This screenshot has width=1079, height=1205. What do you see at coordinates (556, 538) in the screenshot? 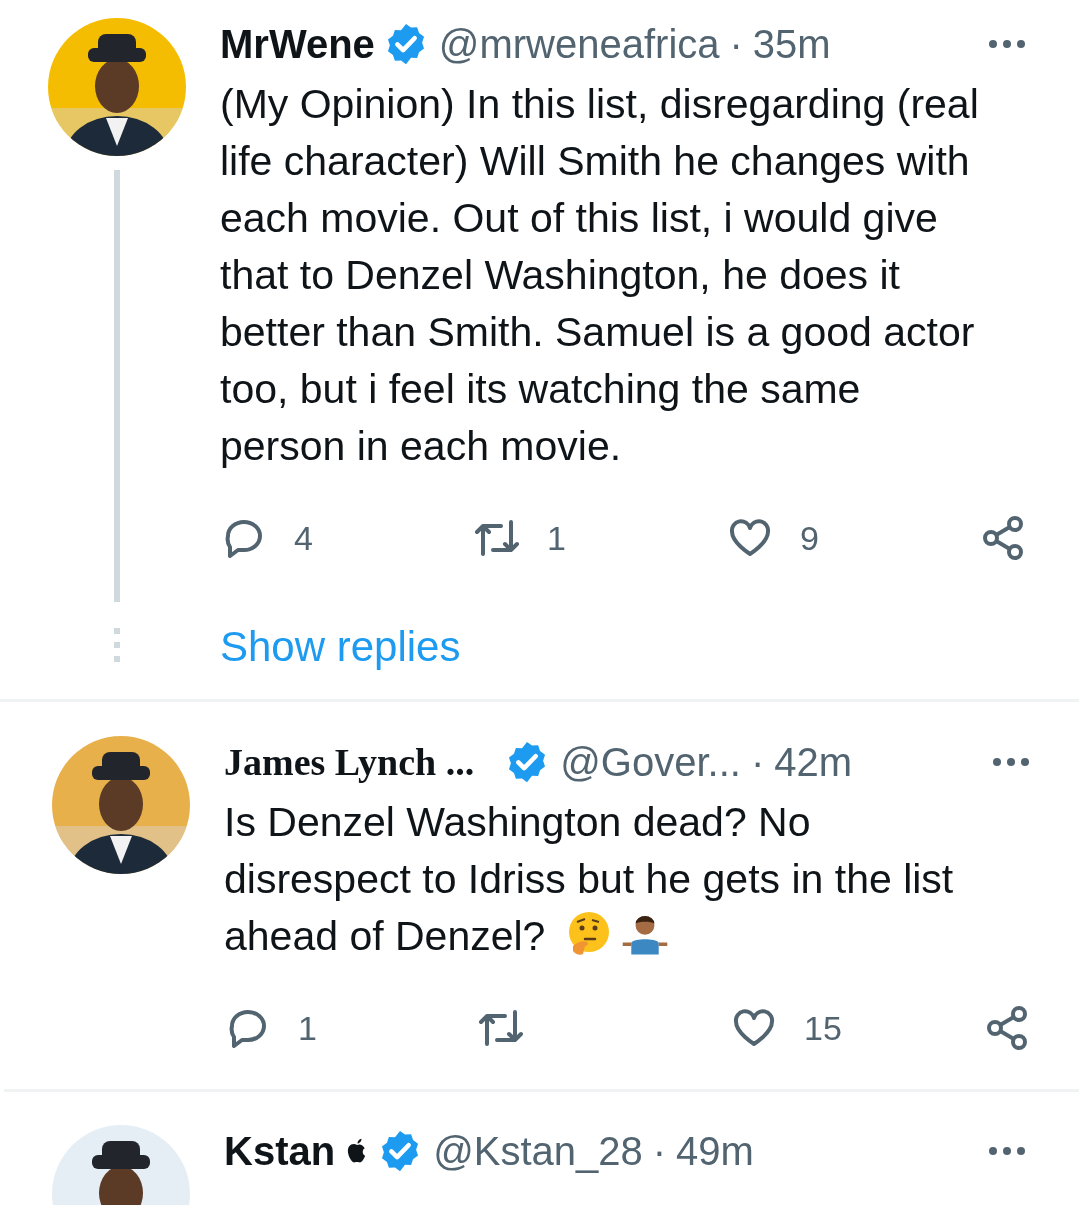
I see `repost-count: 1` at bounding box center [556, 538].